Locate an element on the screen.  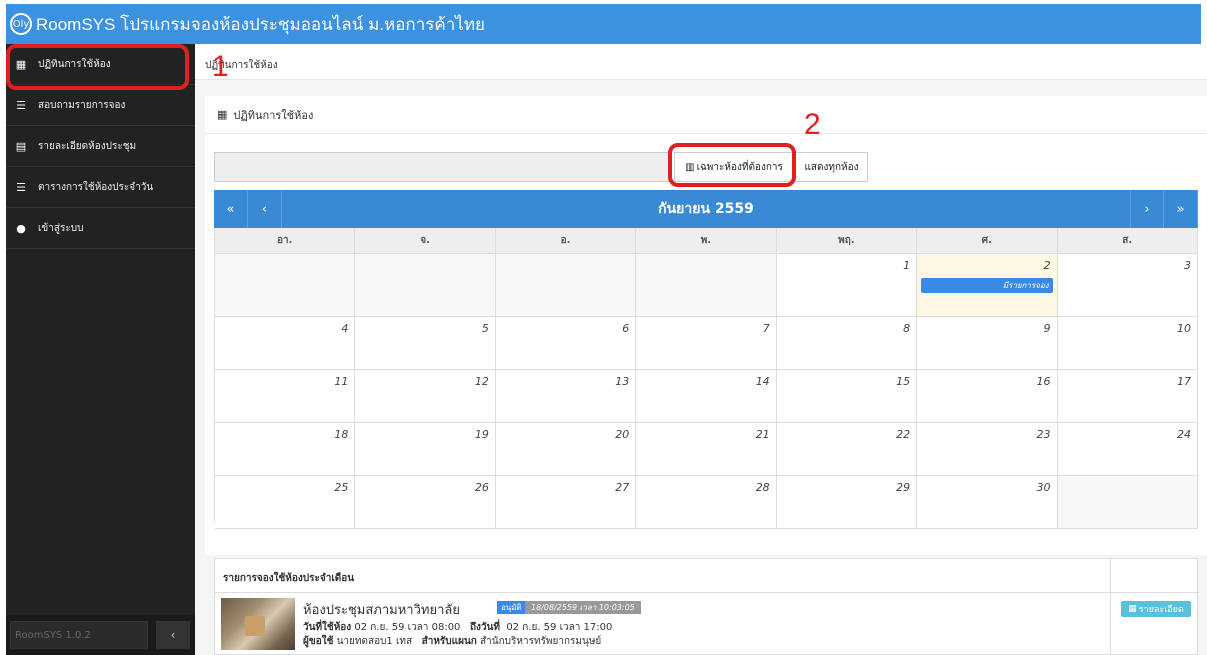
sidebar-item-label: สอบถามรายการจอง is located at coordinates (82, 105).